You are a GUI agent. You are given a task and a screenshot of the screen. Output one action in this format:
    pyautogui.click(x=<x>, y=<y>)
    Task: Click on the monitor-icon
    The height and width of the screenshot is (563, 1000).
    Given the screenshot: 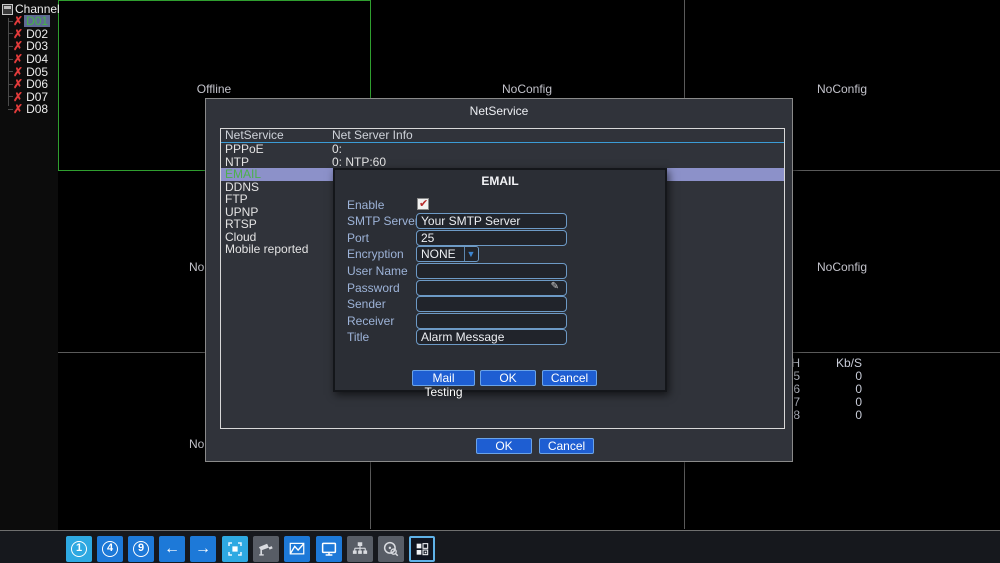 What is the action you would take?
    pyautogui.click(x=329, y=549)
    